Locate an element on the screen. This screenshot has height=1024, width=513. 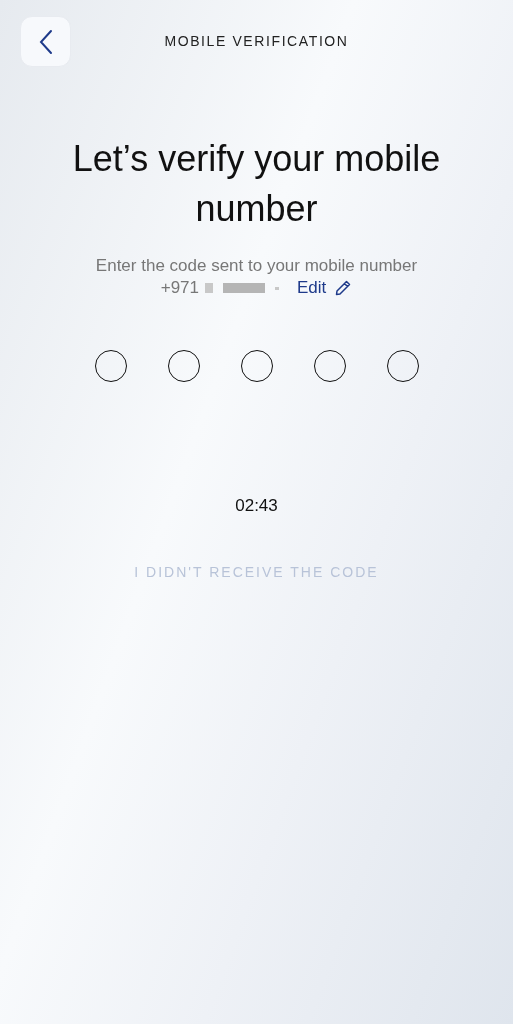
screen-title: MOBILE VERIFICATION is located at coordinates (256, 41).